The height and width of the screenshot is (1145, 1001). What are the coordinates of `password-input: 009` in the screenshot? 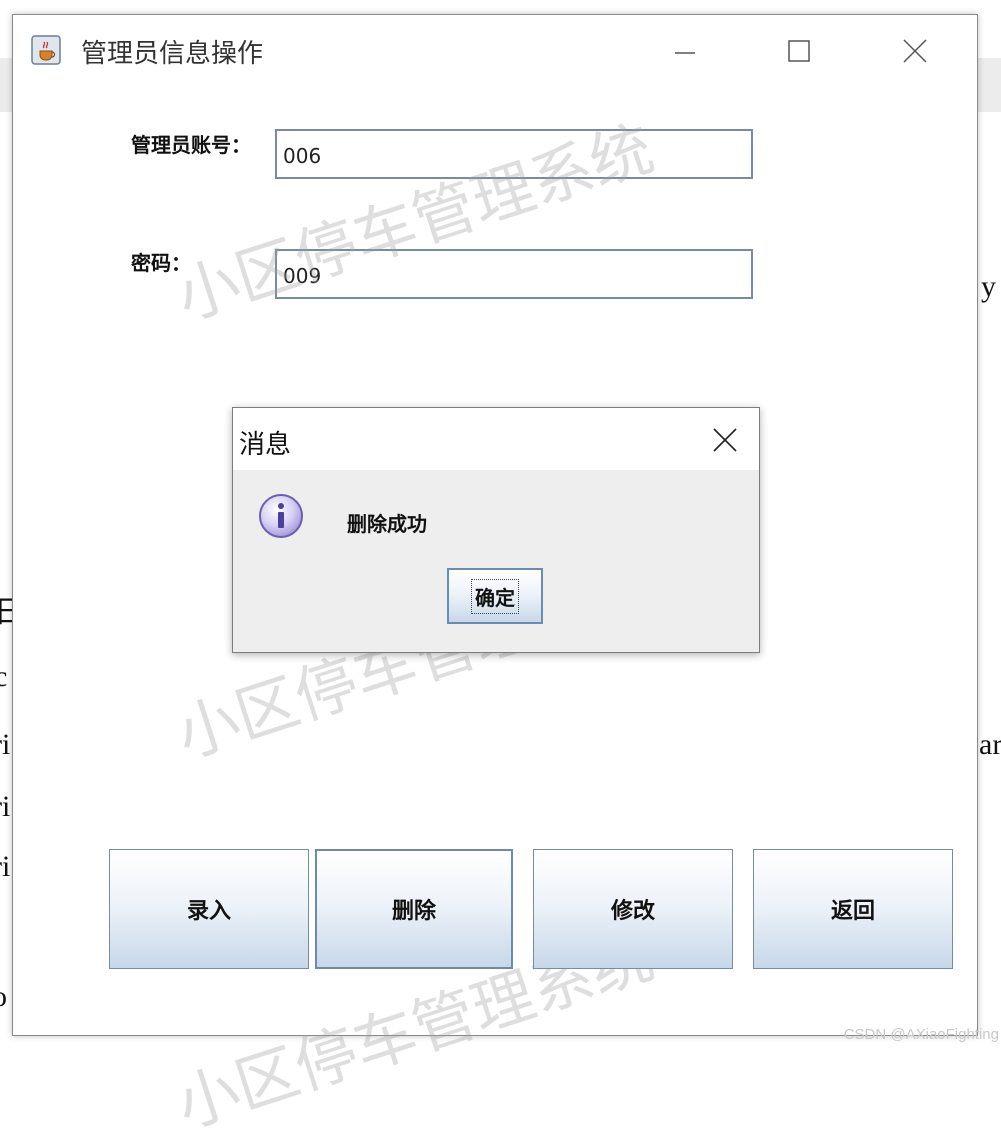 It's located at (514, 274).